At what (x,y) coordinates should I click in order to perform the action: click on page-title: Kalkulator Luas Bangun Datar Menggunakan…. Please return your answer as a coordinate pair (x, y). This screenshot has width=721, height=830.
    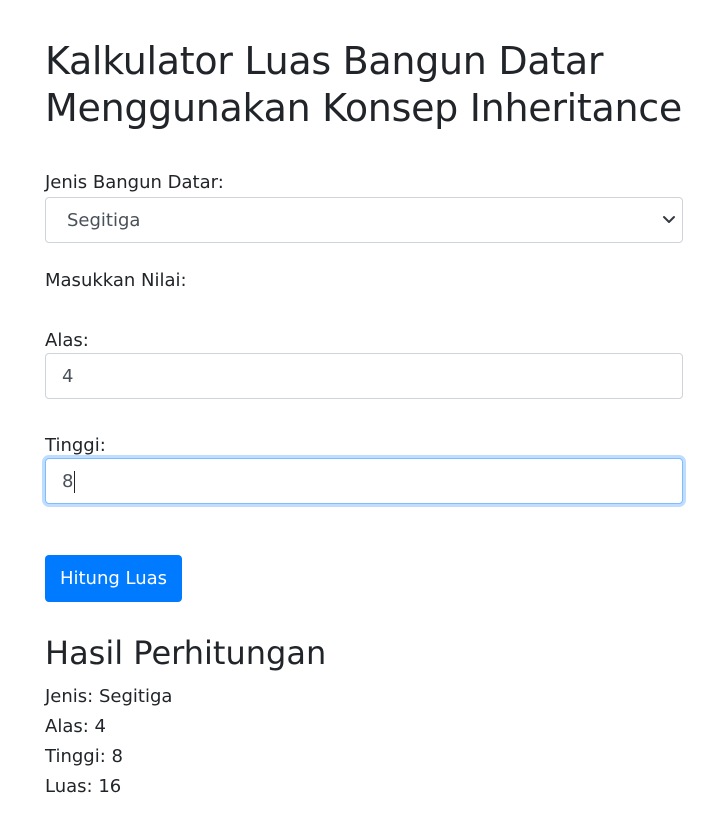
    Looking at the image, I should click on (364, 66).